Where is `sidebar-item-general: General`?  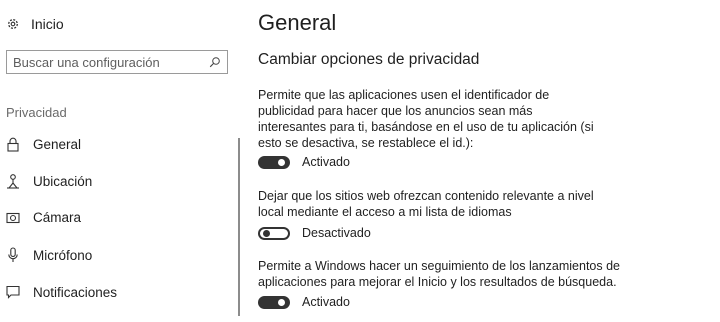 sidebar-item-general: General is located at coordinates (43, 144).